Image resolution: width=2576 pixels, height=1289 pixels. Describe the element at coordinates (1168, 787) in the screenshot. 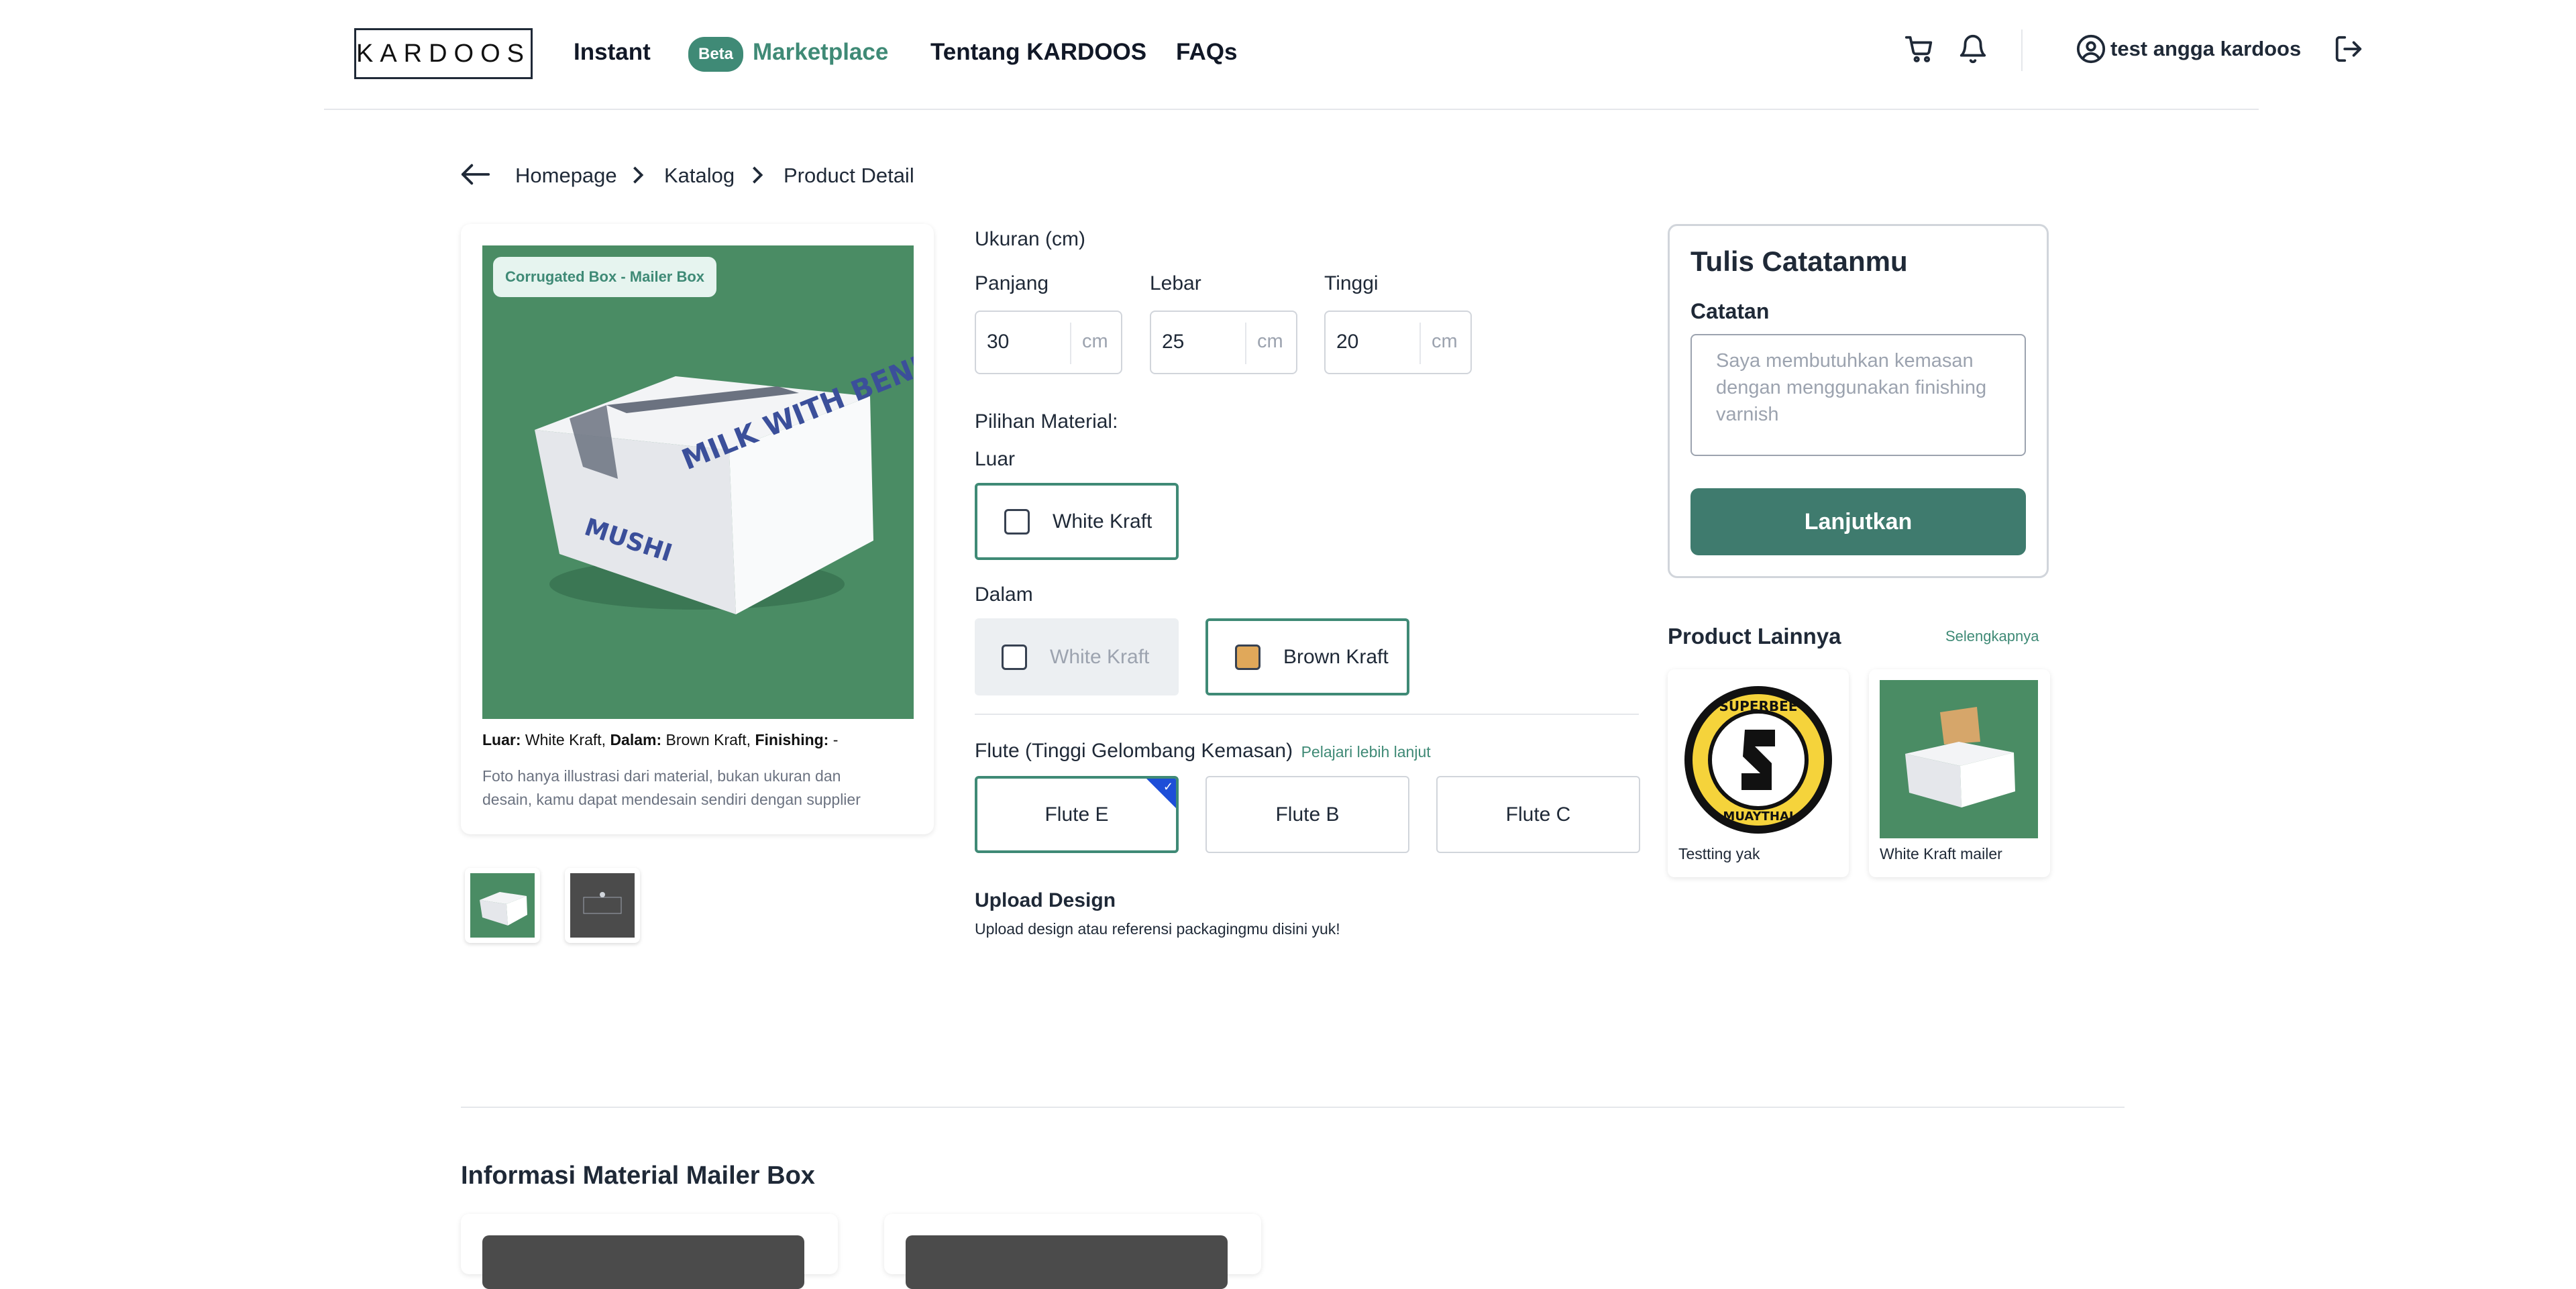

I see `thumbs-up-icon: ✓` at that location.